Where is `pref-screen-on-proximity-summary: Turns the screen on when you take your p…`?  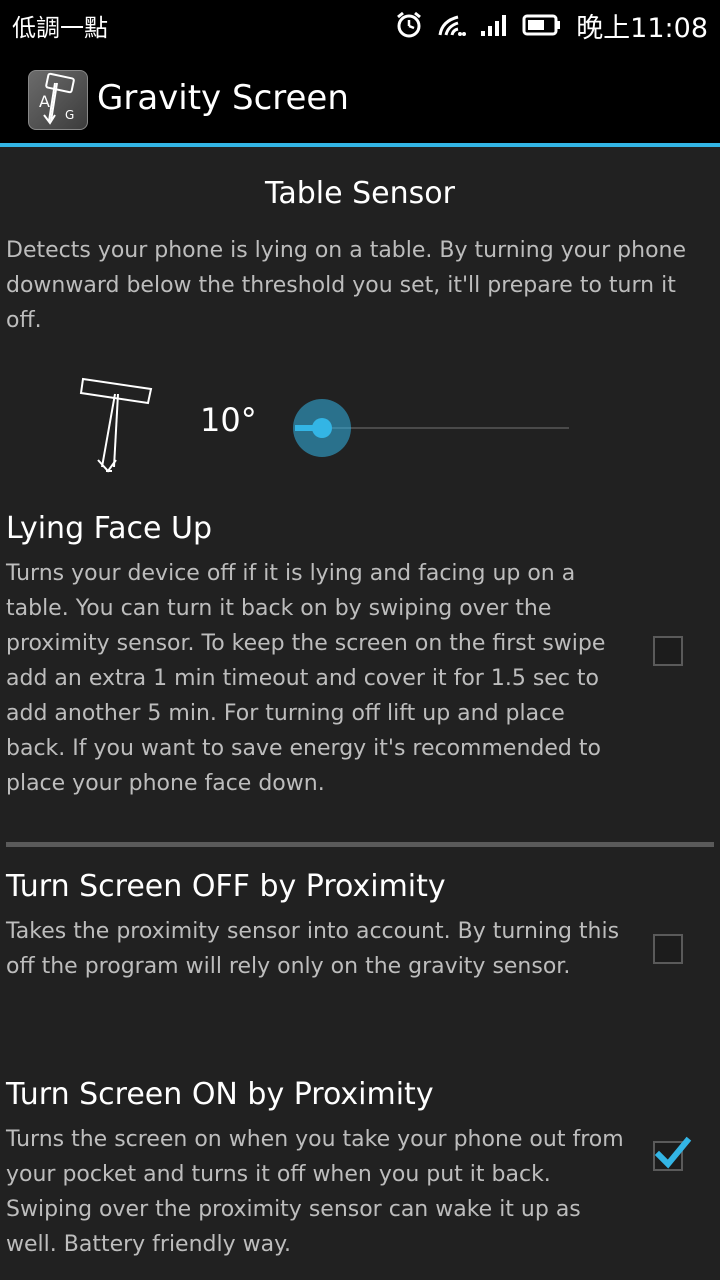
pref-screen-on-proximity-summary: Turns the screen on when you take your p… is located at coordinates (315, 1192).